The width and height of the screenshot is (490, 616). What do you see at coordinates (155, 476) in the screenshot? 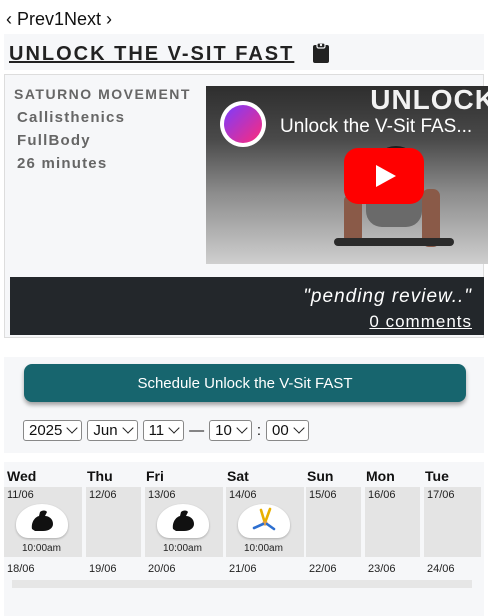
I see `day-name: Fri` at bounding box center [155, 476].